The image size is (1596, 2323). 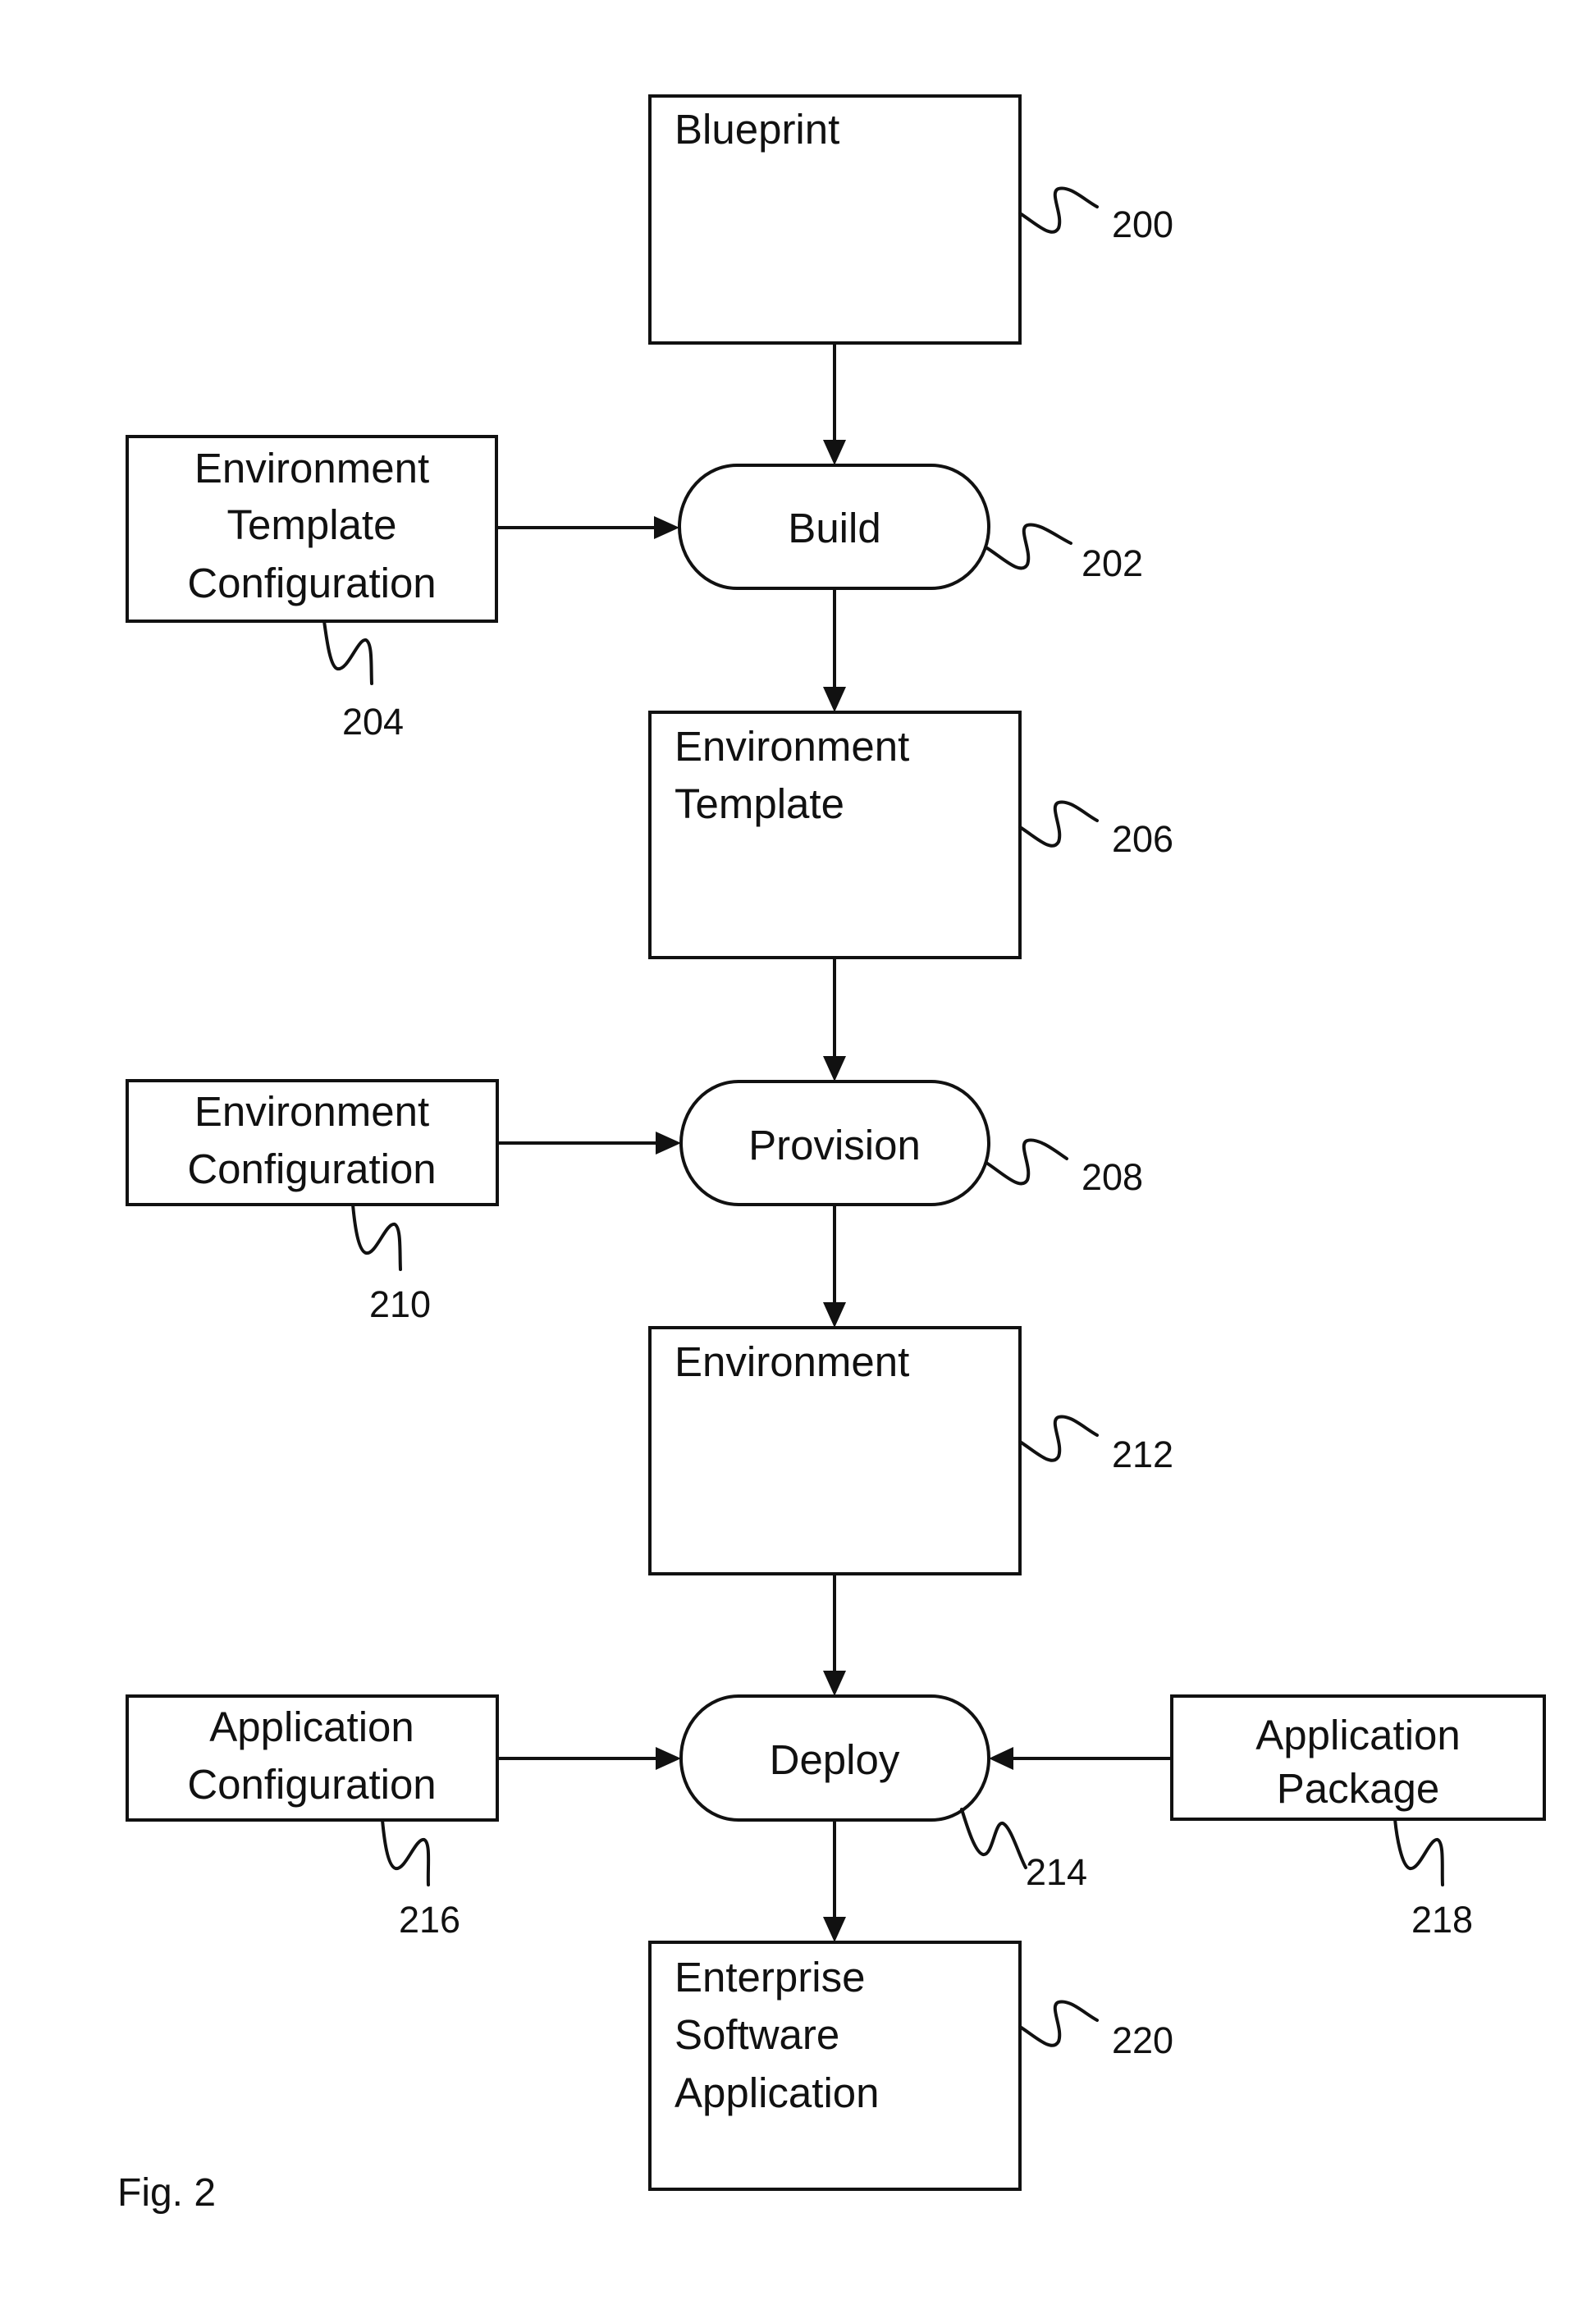 I want to click on reference-numeral: 214, so click(x=1056, y=1872).